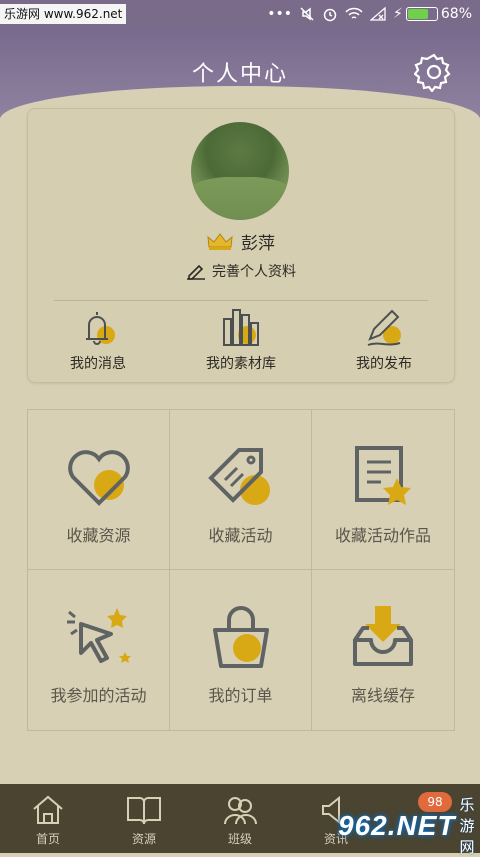  I want to click on wifi-icon, so click(354, 14).